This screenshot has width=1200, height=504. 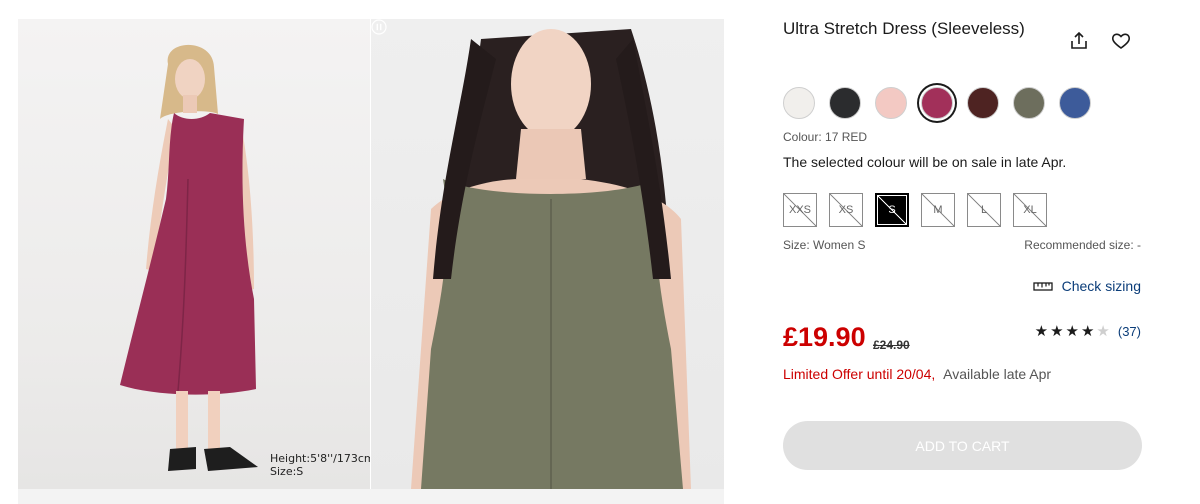 I want to click on swatch-brown, so click(x=983, y=103).